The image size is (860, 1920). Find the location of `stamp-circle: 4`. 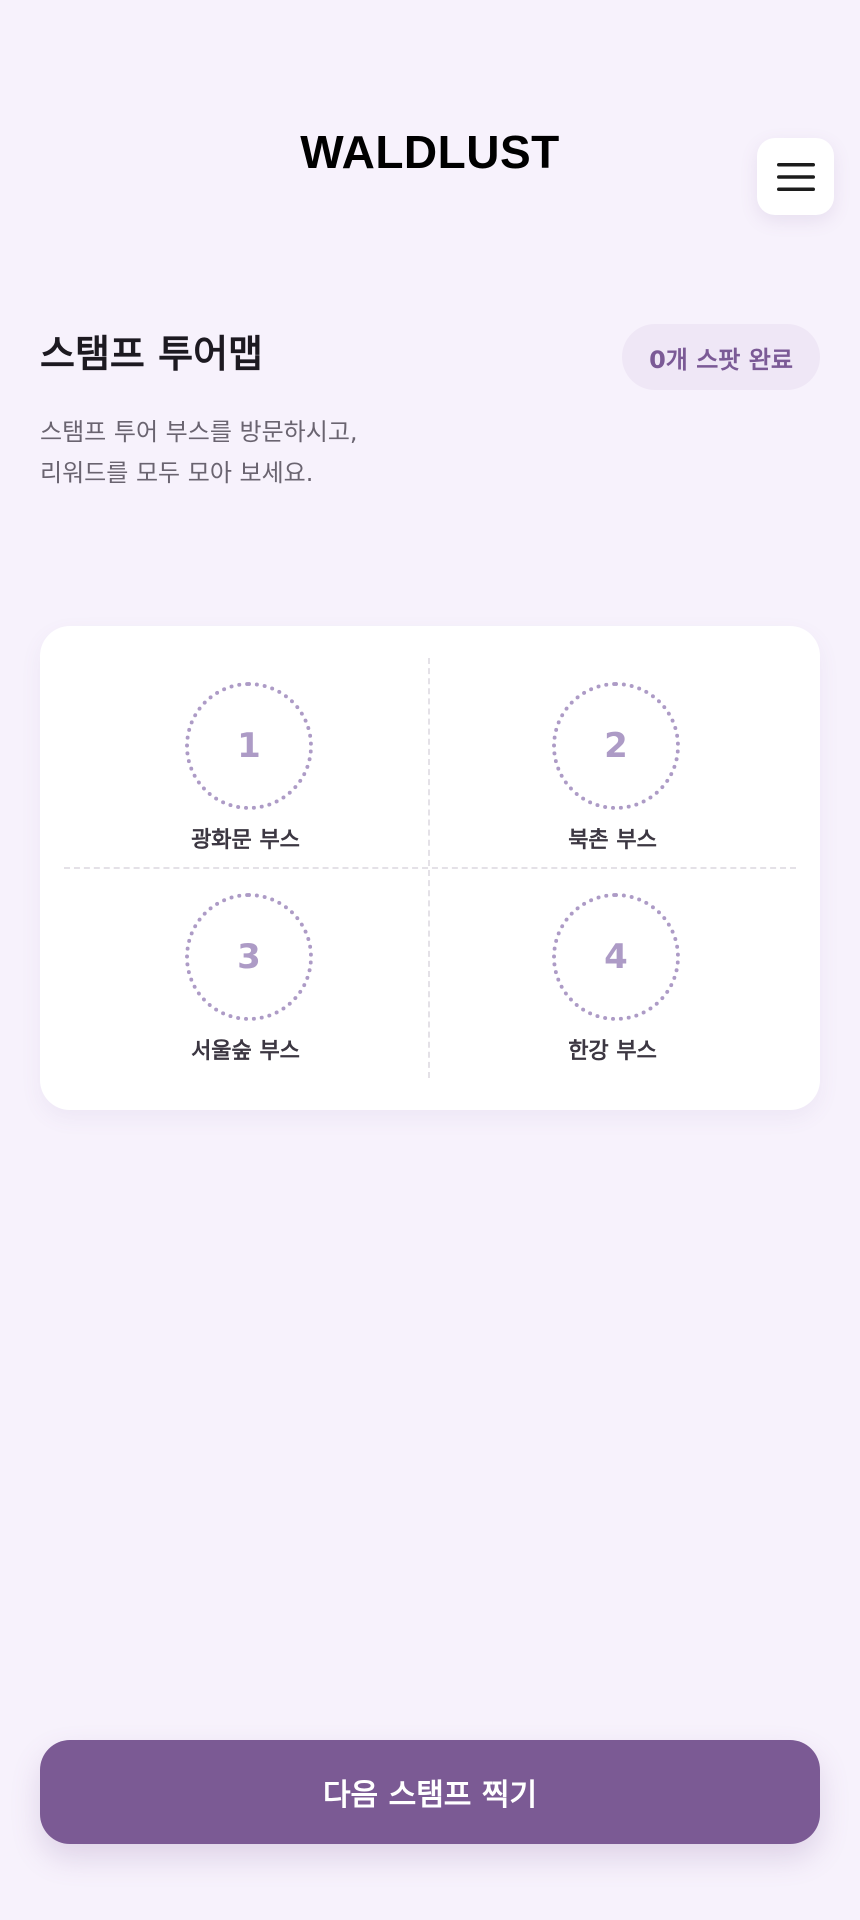

stamp-circle: 4 is located at coordinates (616, 957).